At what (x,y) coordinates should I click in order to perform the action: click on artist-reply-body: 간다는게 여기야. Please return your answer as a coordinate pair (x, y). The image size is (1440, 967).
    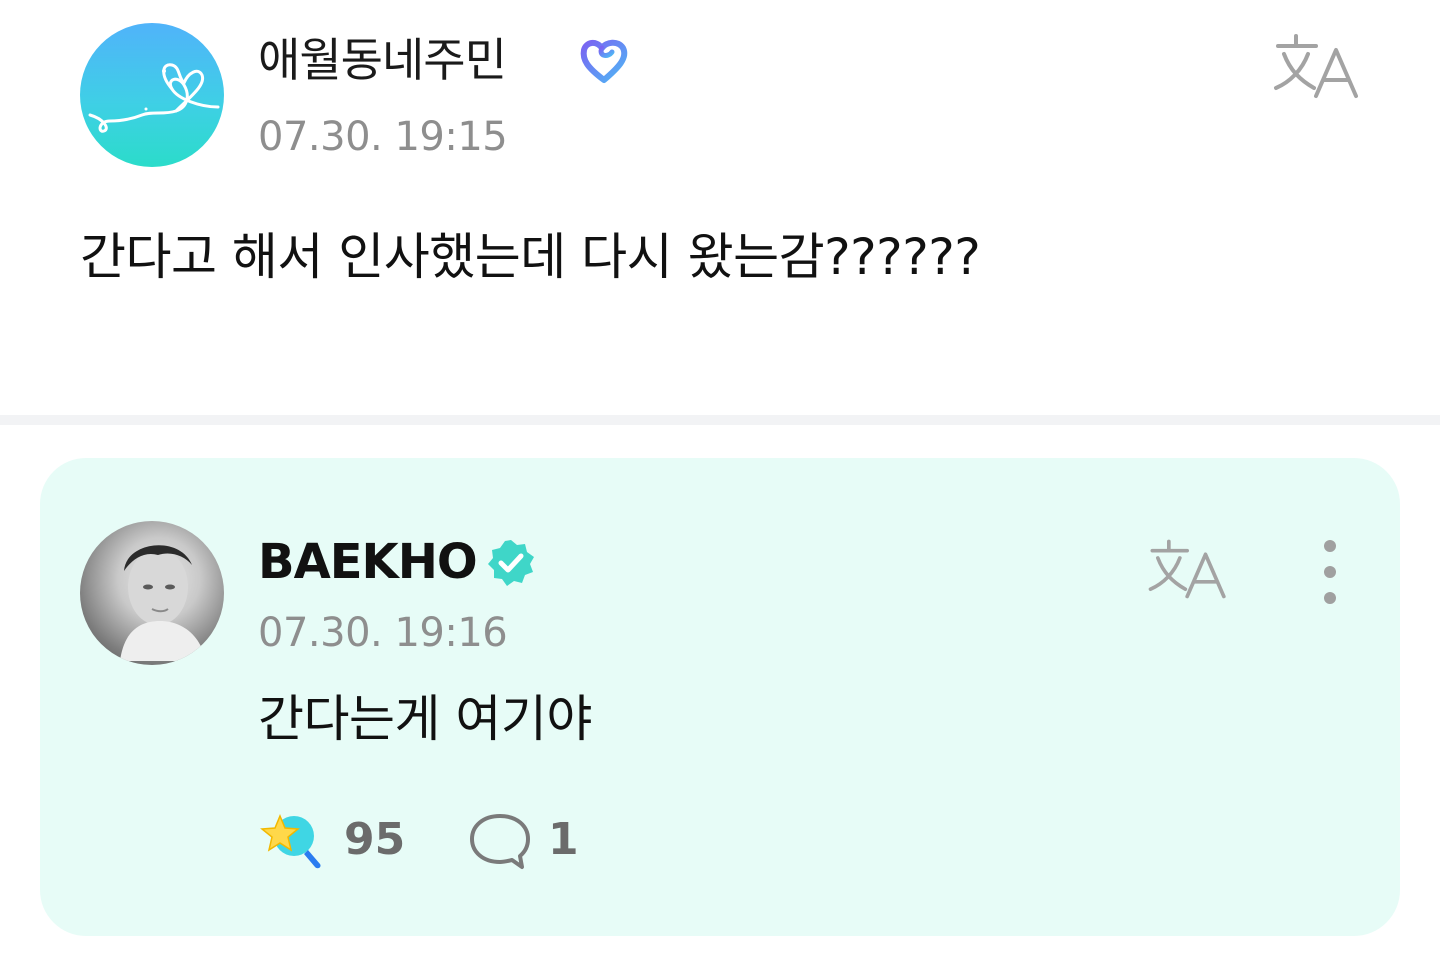
    Looking at the image, I should click on (425, 719).